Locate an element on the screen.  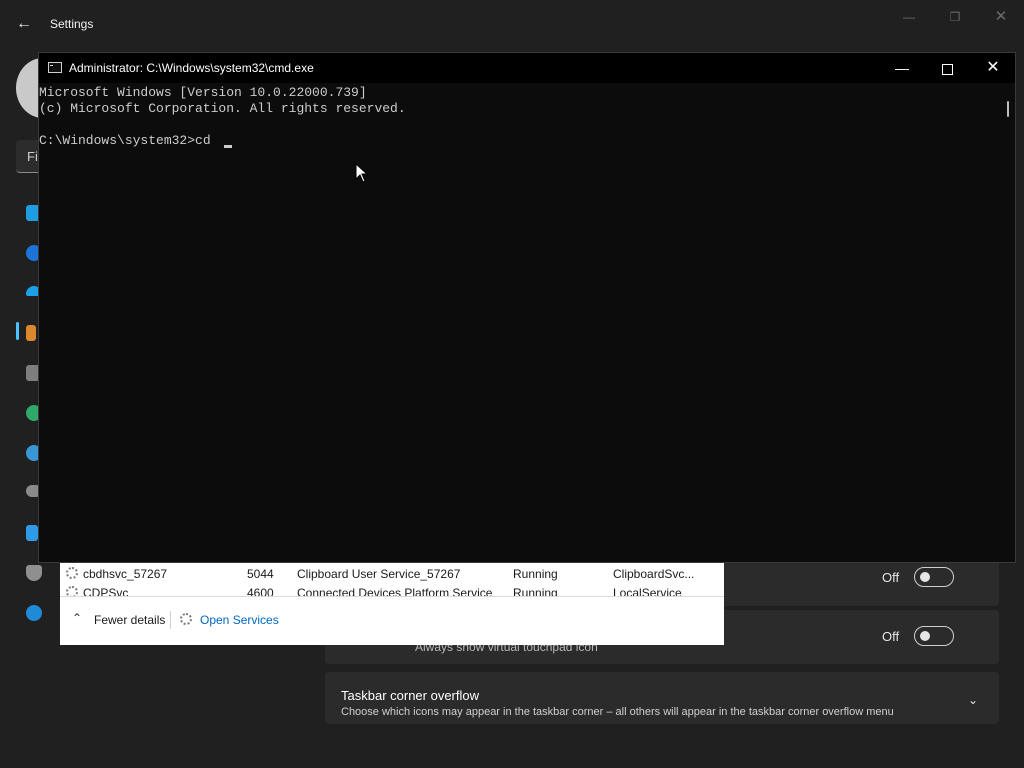
mouse-pointer-icon is located at coordinates (362, 173).